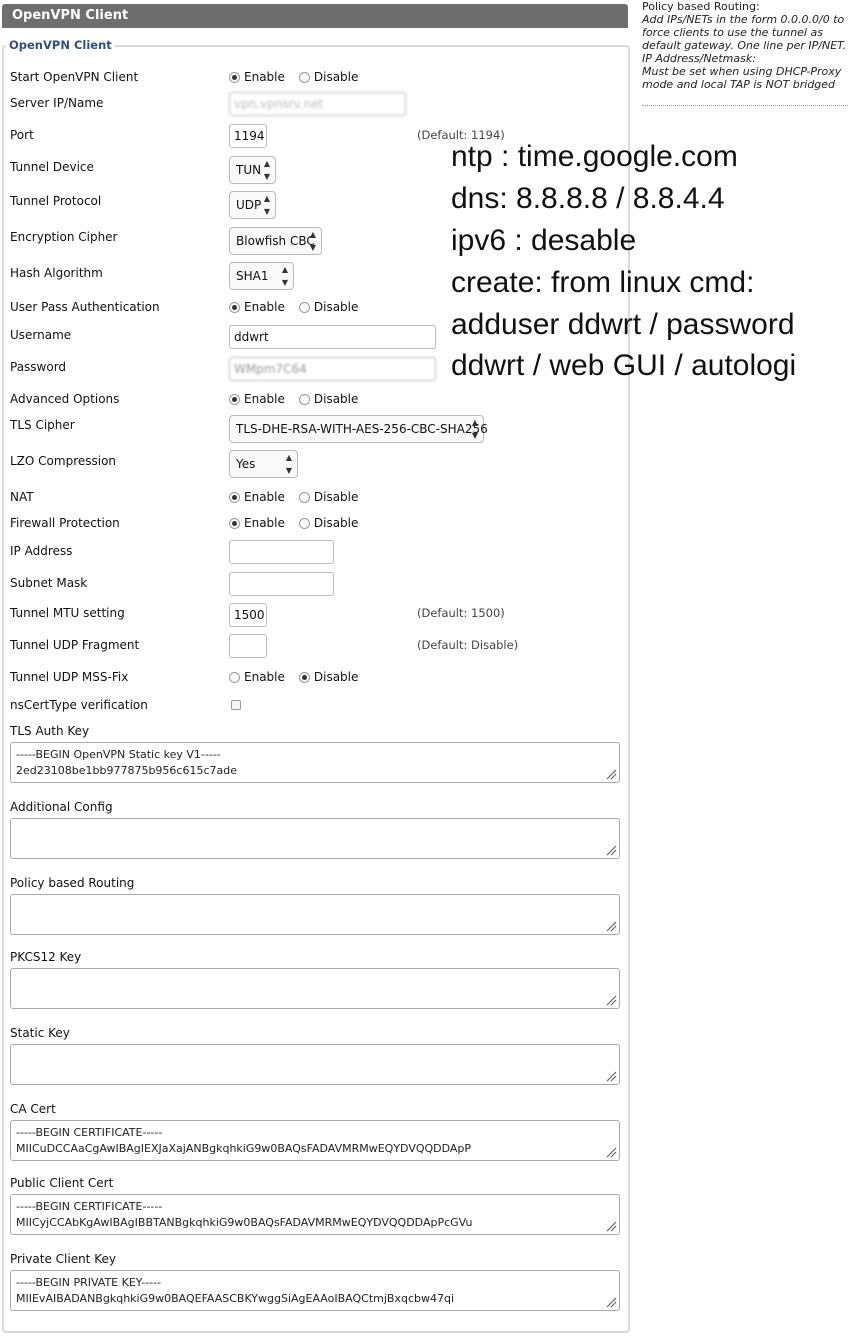 The width and height of the screenshot is (852, 1336). Describe the element at coordinates (315, 16) in the screenshot. I see `panel-title: OpenVPN Client` at that location.